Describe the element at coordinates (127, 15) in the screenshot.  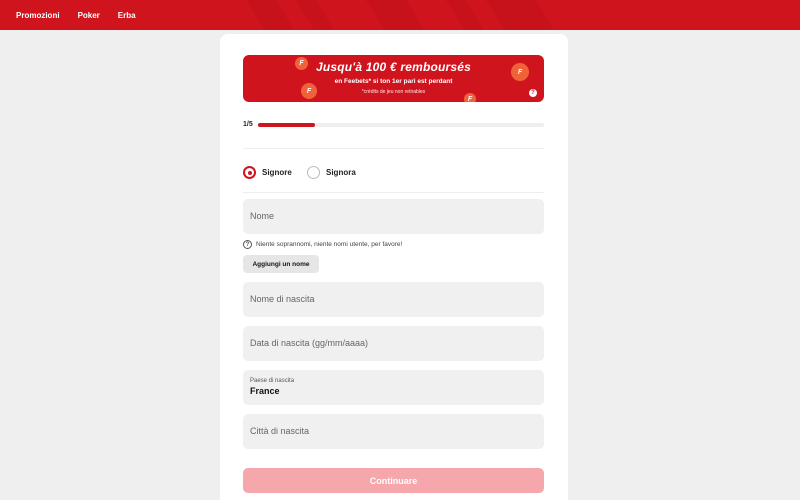
I see `nav-erba: Erba` at that location.